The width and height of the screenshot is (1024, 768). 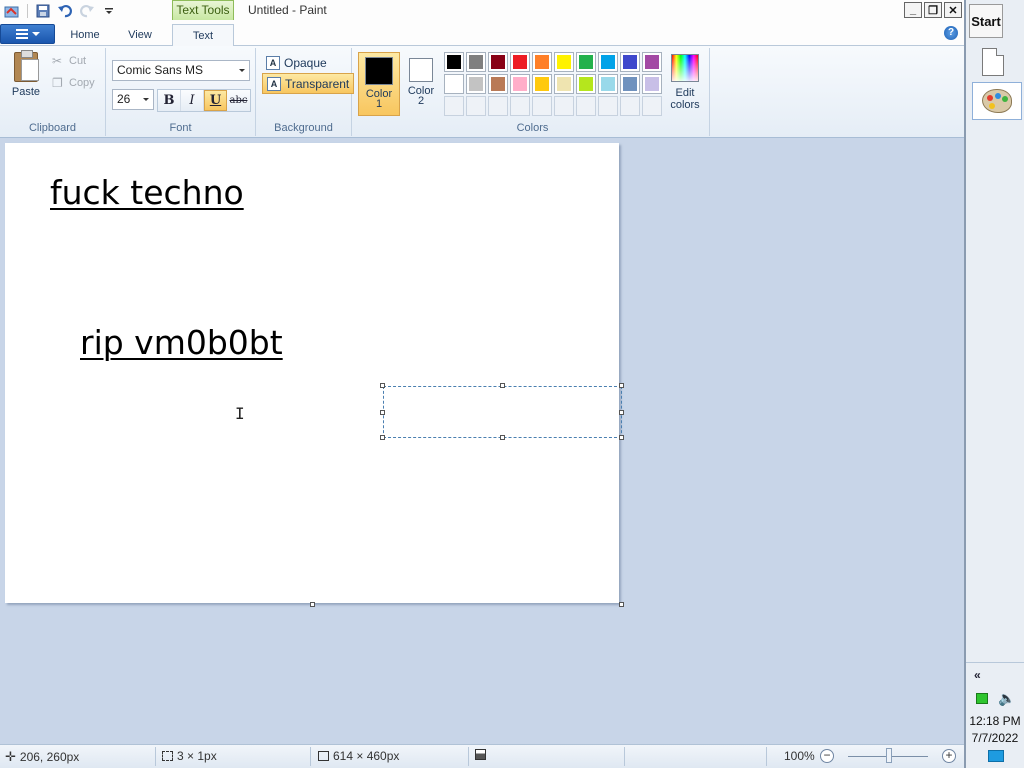 What do you see at coordinates (382, 412) in the screenshot?
I see `textbox-handle-w` at bounding box center [382, 412].